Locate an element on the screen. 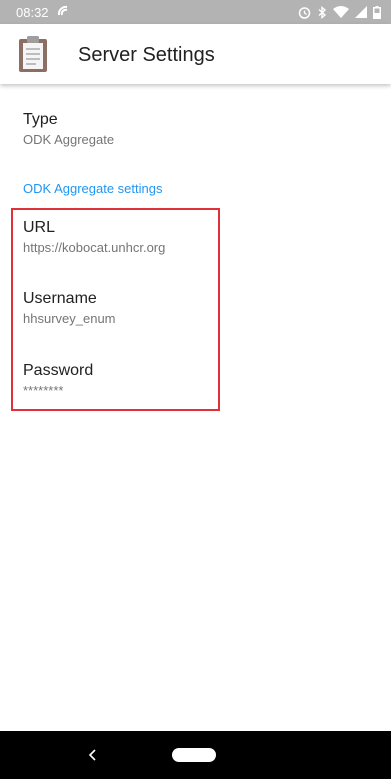 The image size is (391, 779). status-left: 08:32 is located at coordinates (43, 12).